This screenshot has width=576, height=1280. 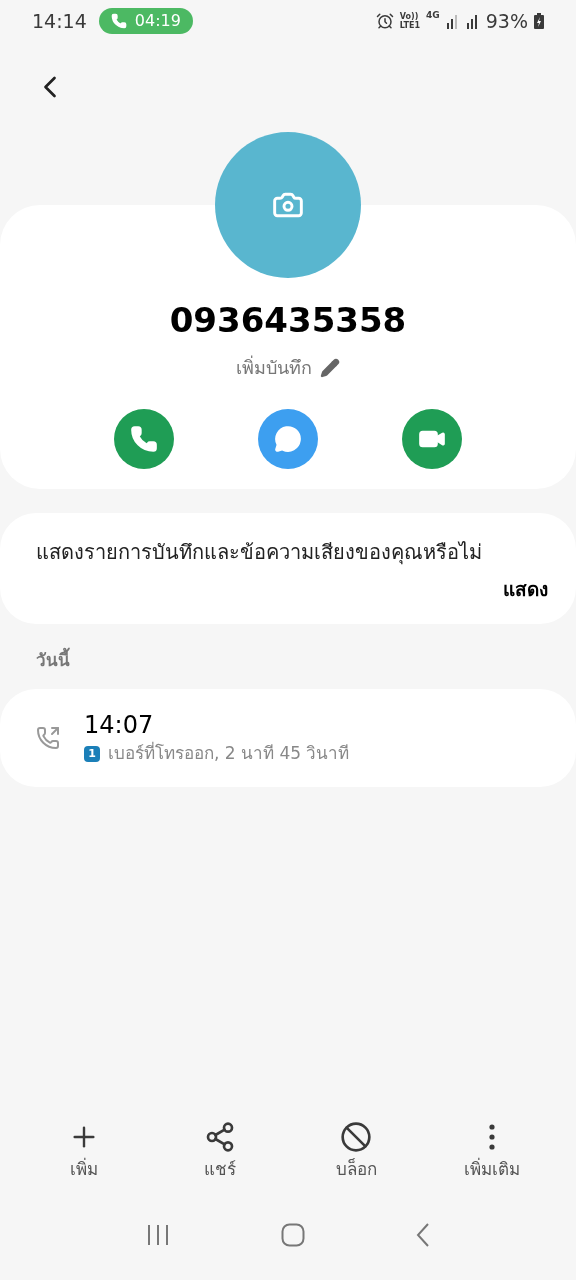 I want to click on message-button, so click(x=288, y=439).